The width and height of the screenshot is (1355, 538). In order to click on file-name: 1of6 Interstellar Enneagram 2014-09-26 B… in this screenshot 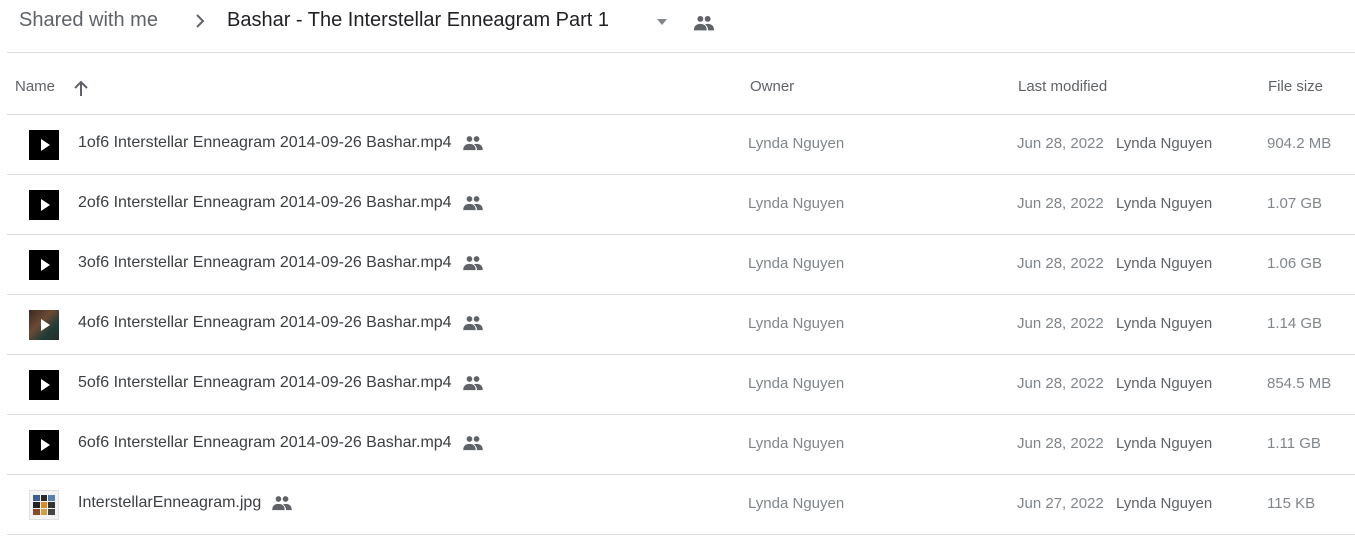, I will do `click(265, 143)`.